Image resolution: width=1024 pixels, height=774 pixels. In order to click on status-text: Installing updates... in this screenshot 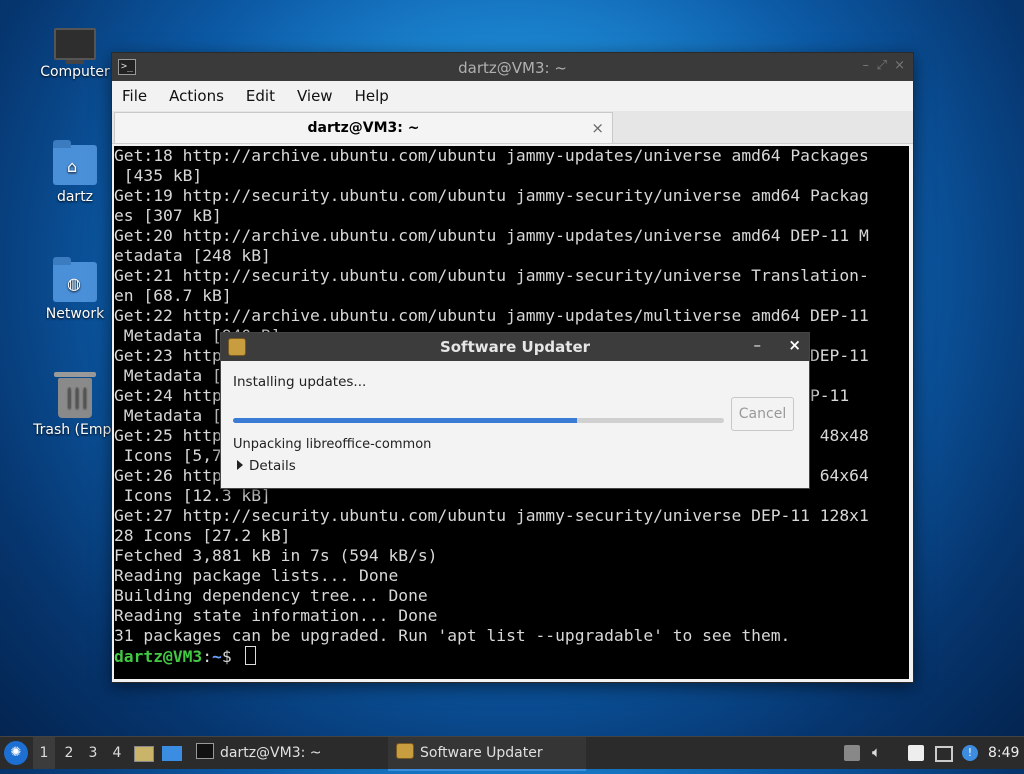, I will do `click(300, 382)`.